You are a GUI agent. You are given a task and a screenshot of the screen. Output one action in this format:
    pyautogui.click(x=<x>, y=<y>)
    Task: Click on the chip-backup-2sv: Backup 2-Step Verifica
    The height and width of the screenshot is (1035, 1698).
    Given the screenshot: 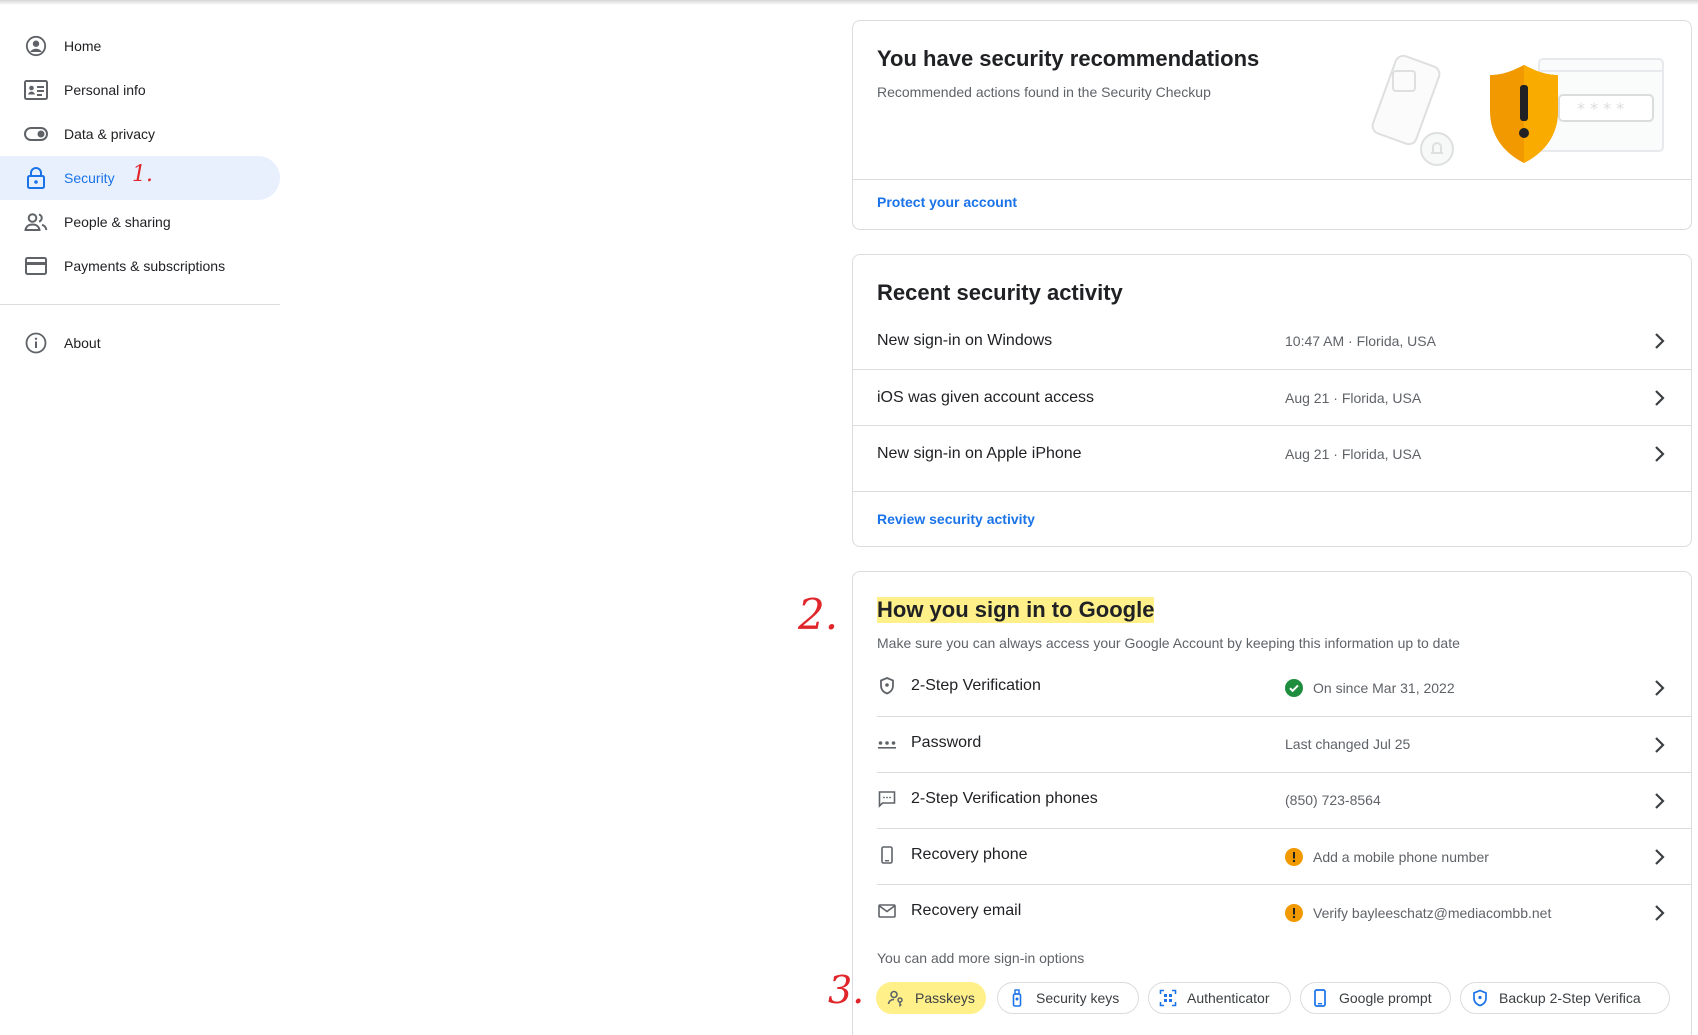 What is the action you would take?
    pyautogui.click(x=1565, y=998)
    